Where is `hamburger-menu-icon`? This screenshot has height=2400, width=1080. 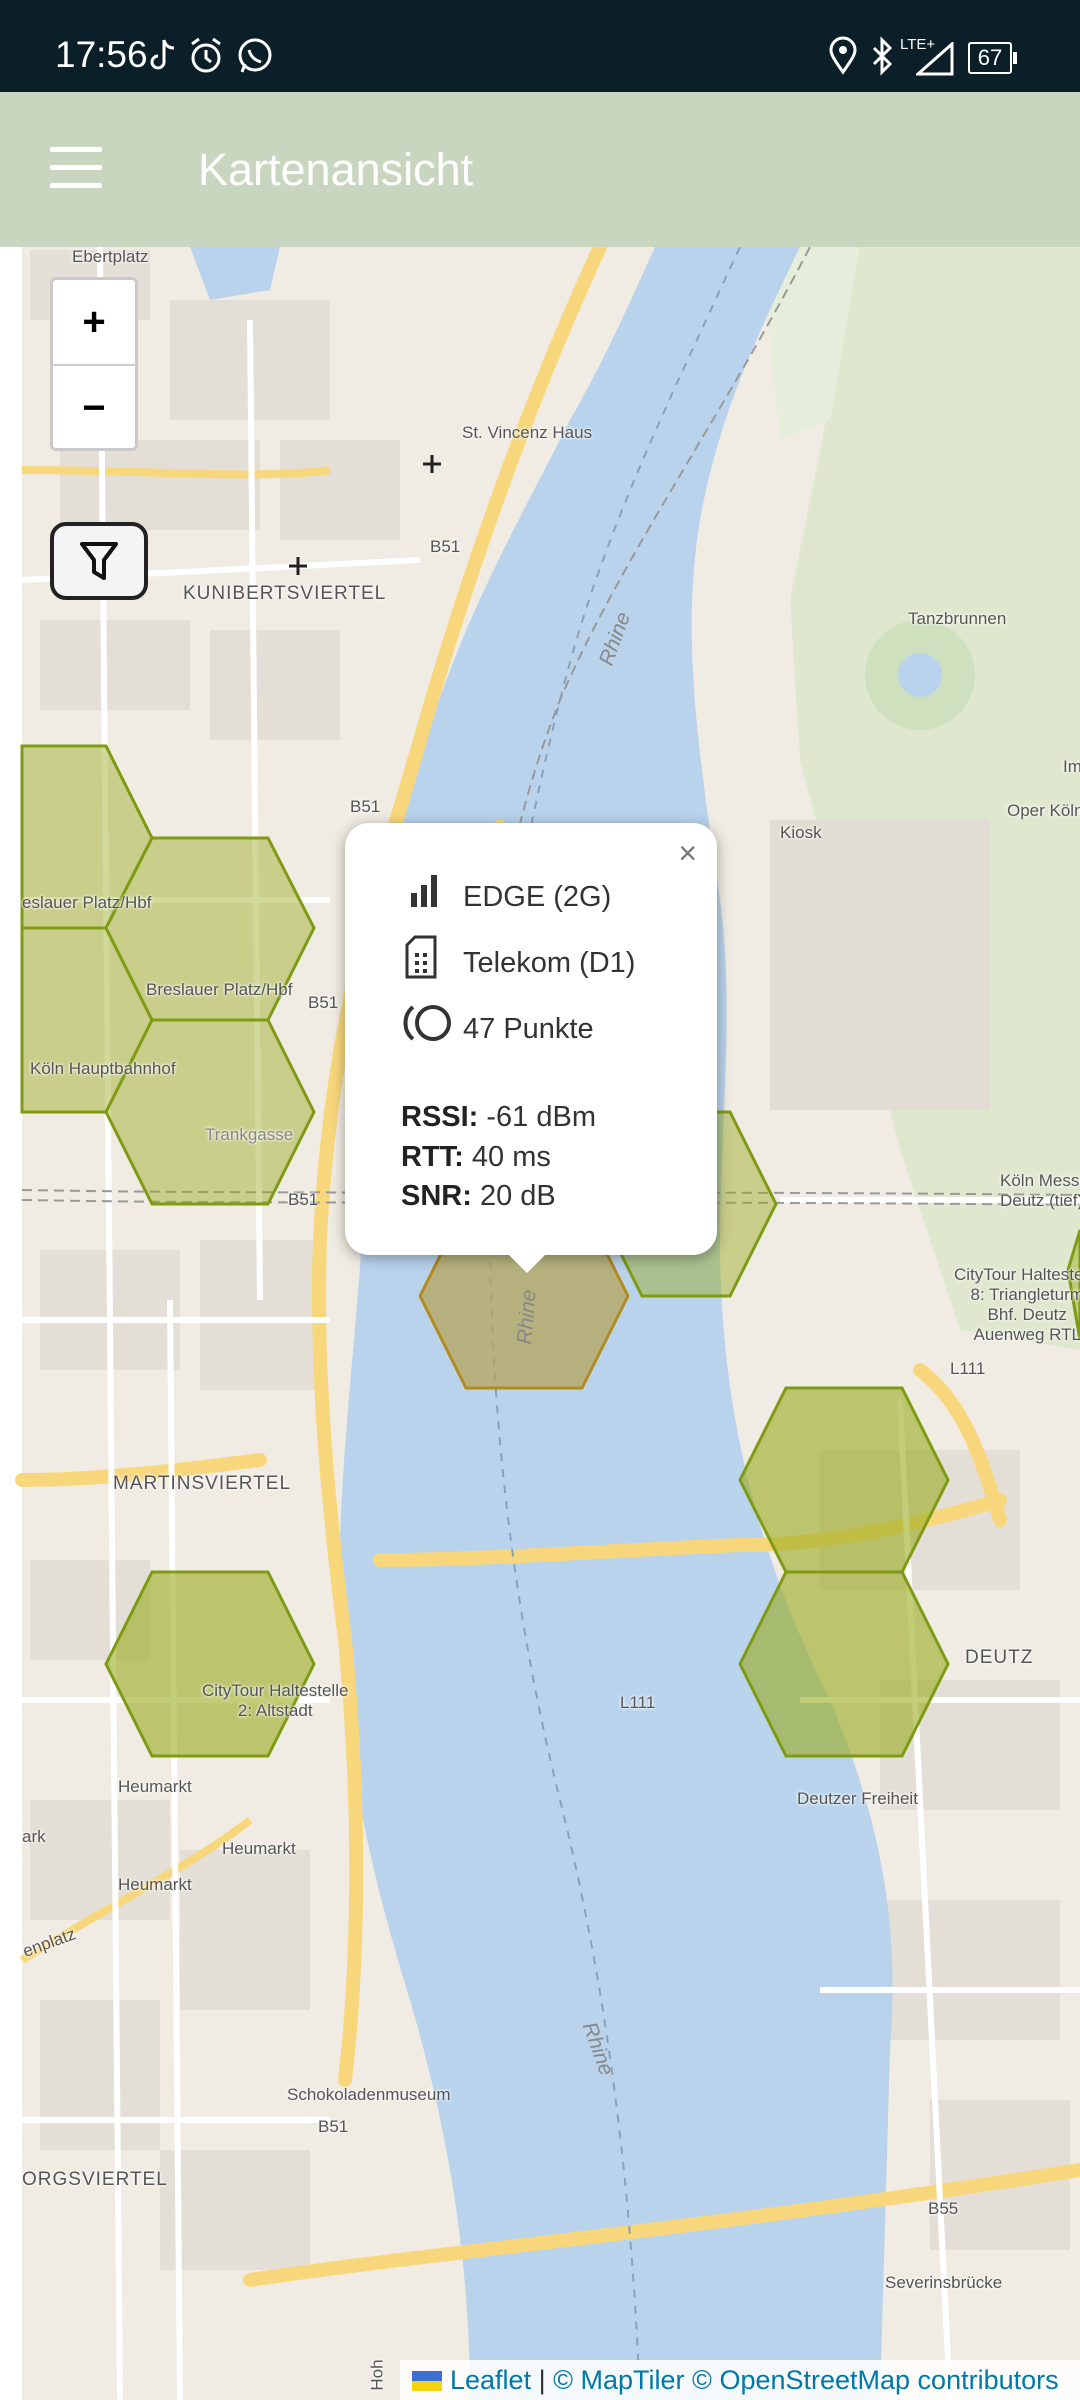
hamburger-menu-icon is located at coordinates (76, 168).